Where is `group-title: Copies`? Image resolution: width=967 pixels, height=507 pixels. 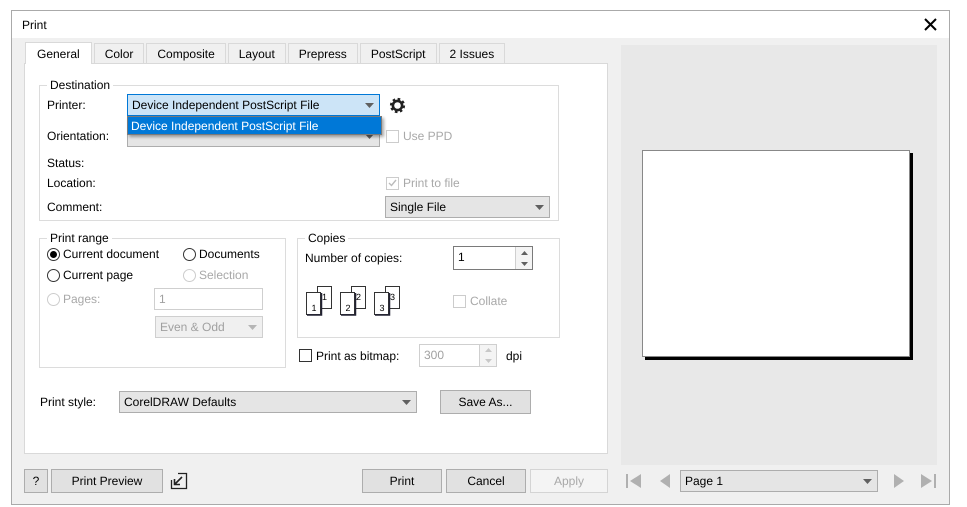 group-title: Copies is located at coordinates (326, 238).